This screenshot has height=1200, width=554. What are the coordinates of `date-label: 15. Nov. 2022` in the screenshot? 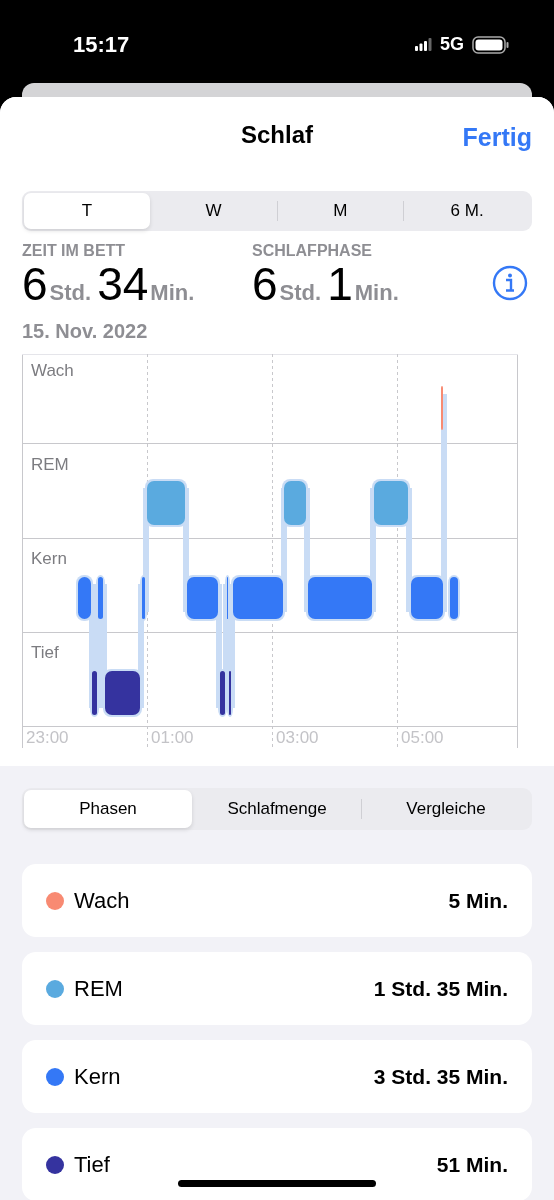 It's located at (85, 331).